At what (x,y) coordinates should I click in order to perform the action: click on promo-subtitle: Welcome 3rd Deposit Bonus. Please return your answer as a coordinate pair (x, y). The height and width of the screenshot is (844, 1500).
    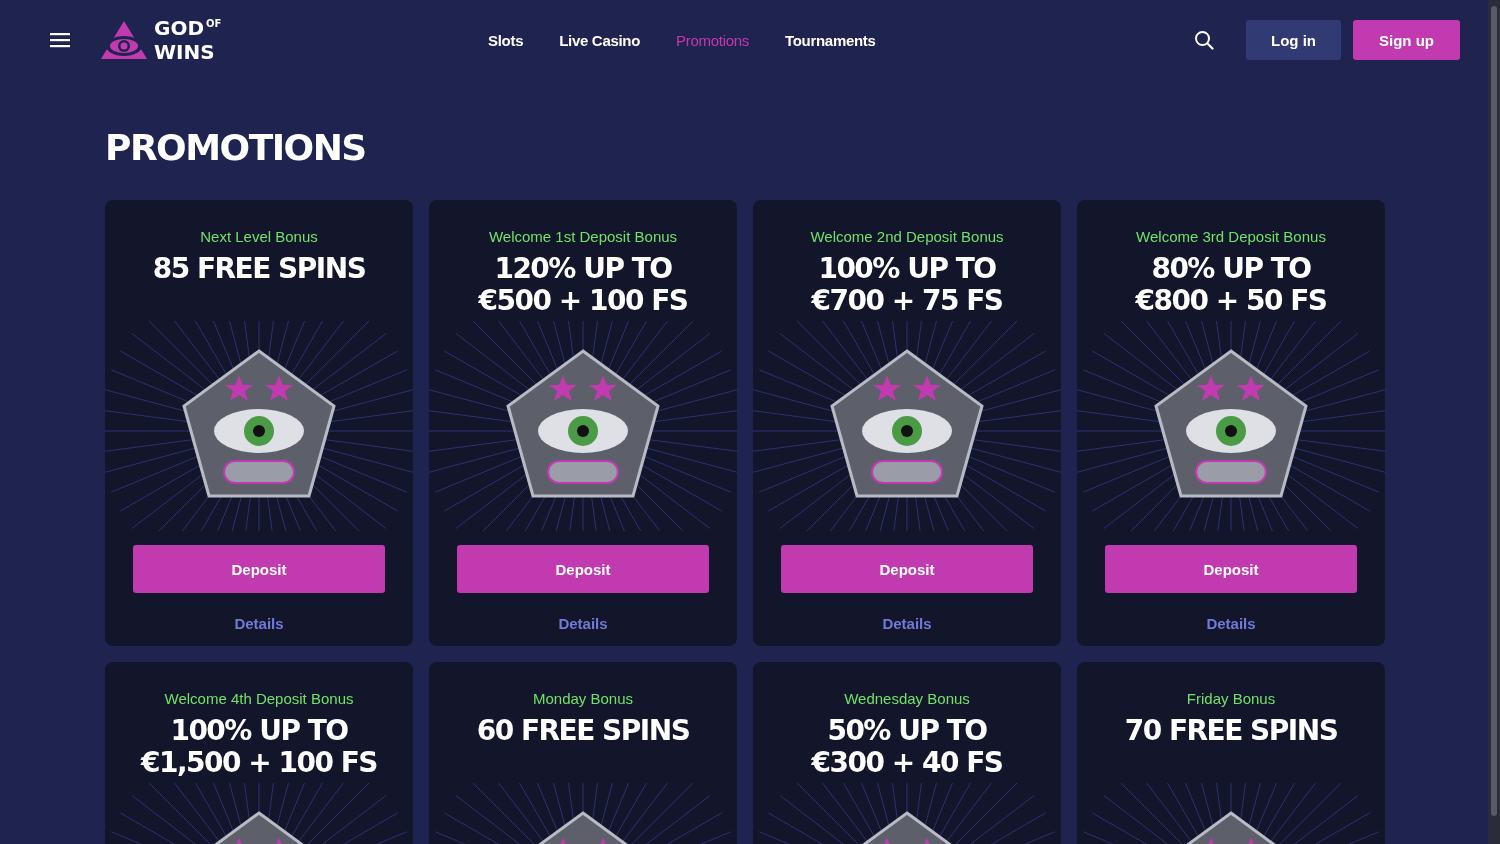
    Looking at the image, I should click on (1231, 236).